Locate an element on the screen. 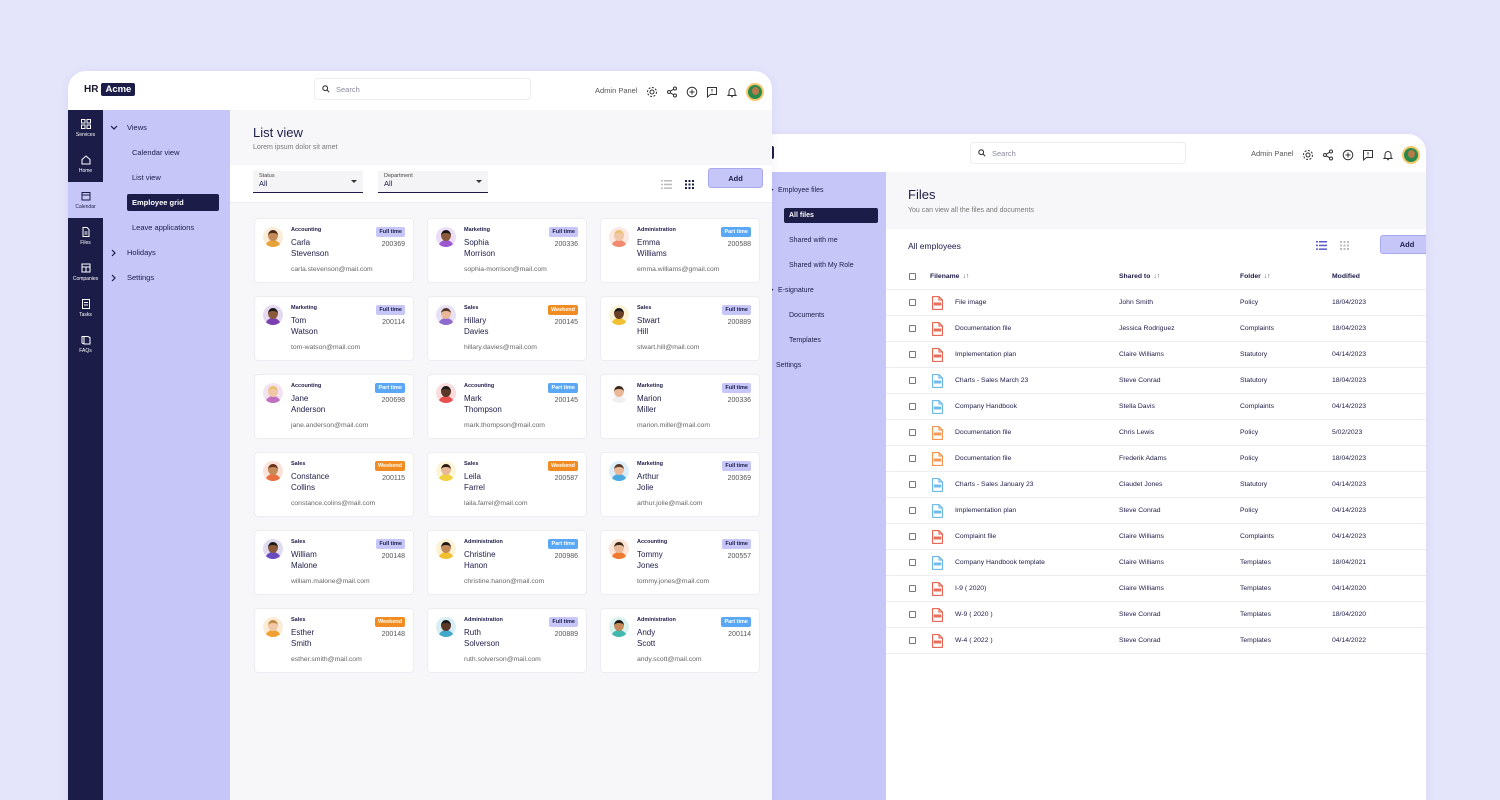  employee-email: william.malone@mail.com is located at coordinates (330, 581).